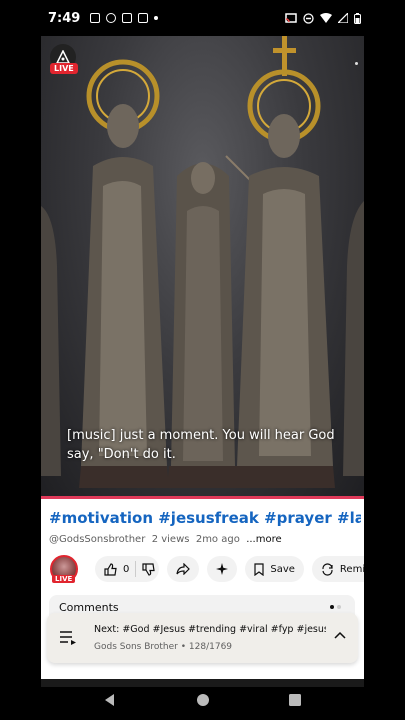 This screenshot has width=405, height=720. I want to click on like-count: 0, so click(126, 569).